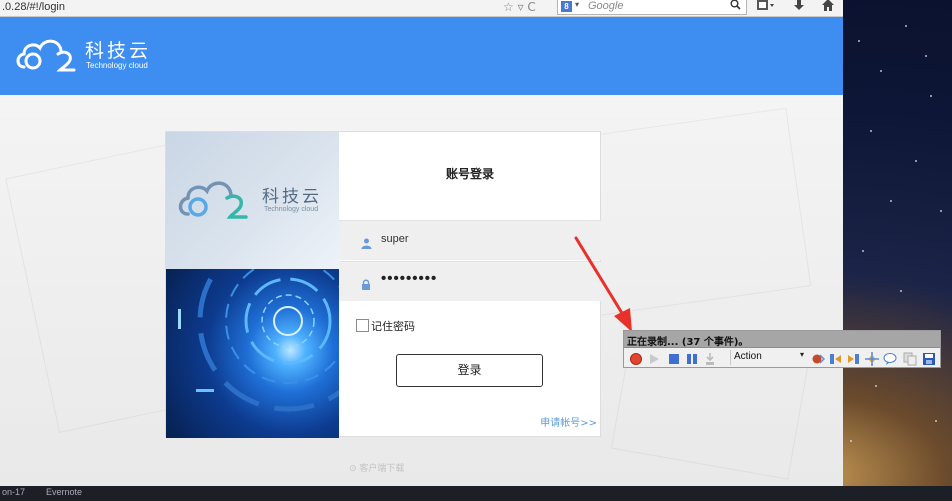 This screenshot has height=501, width=952. What do you see at coordinates (117, 65) in the screenshot?
I see `logo-subtitle: Technology cloud` at bounding box center [117, 65].